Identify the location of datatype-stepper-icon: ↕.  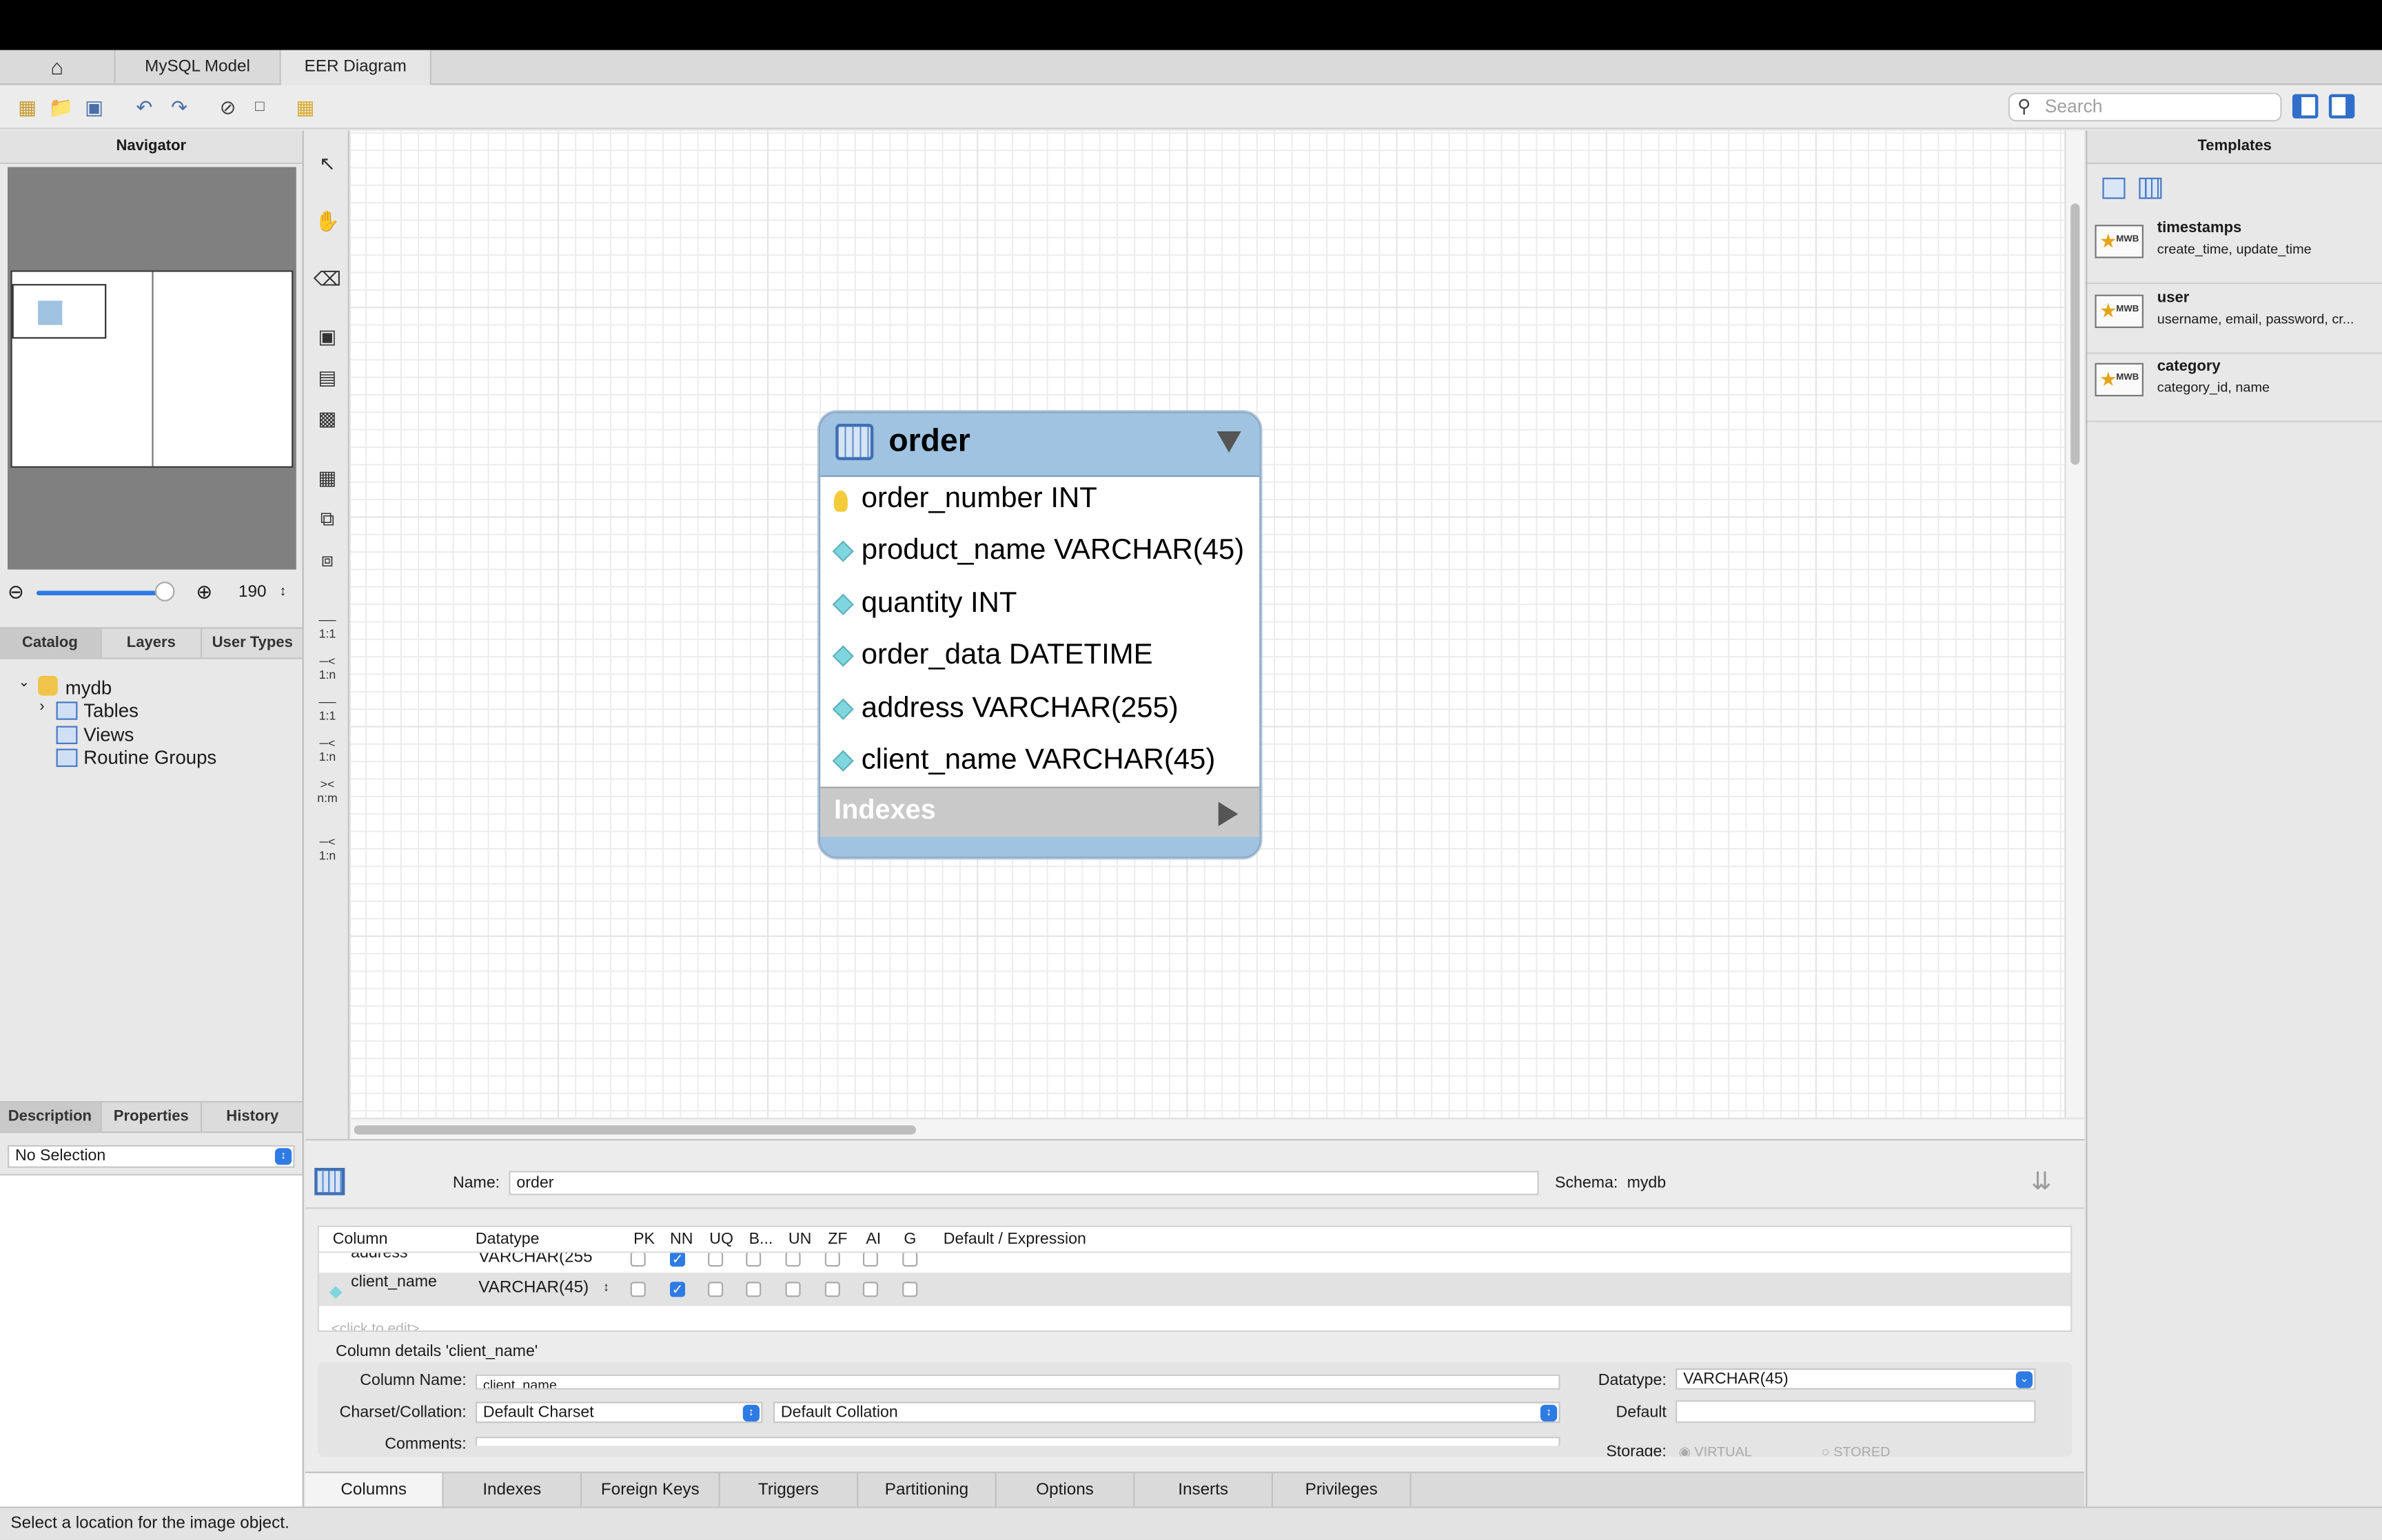
(606, 1287).